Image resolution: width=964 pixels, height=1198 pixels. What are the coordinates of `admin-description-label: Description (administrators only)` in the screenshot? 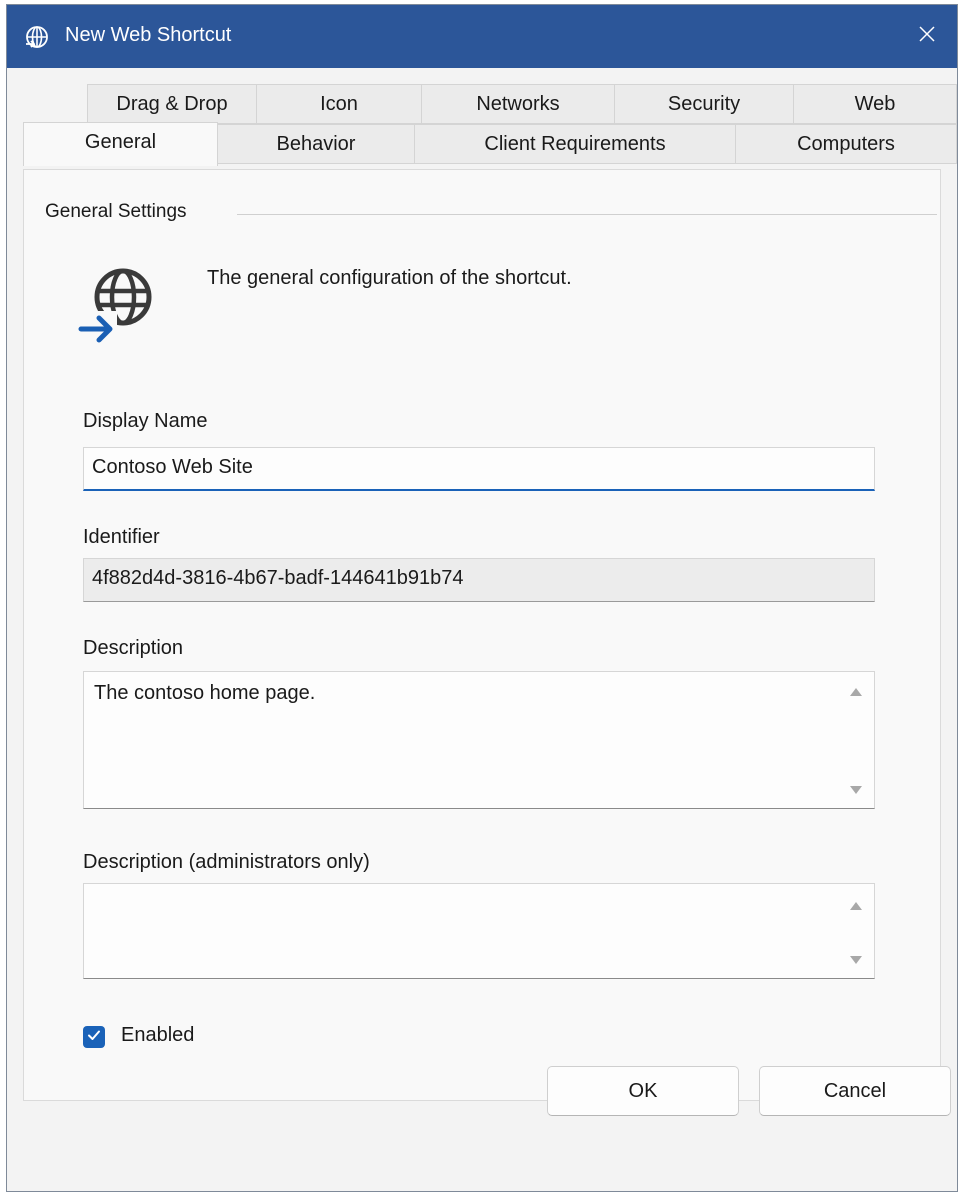 It's located at (226, 862).